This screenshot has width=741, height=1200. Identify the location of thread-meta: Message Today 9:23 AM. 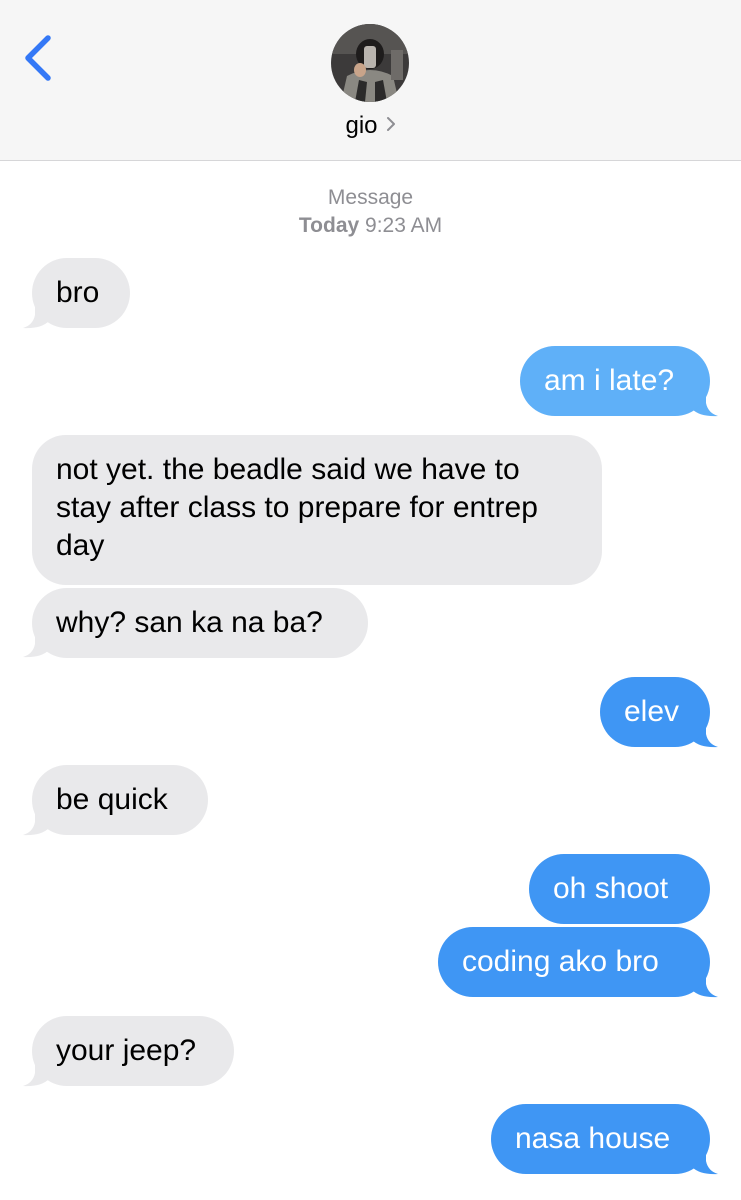
(370, 212).